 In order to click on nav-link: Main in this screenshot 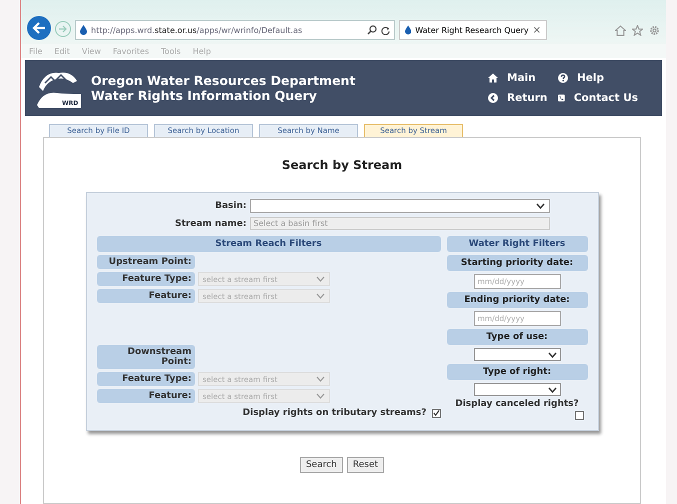, I will do `click(523, 78)`.